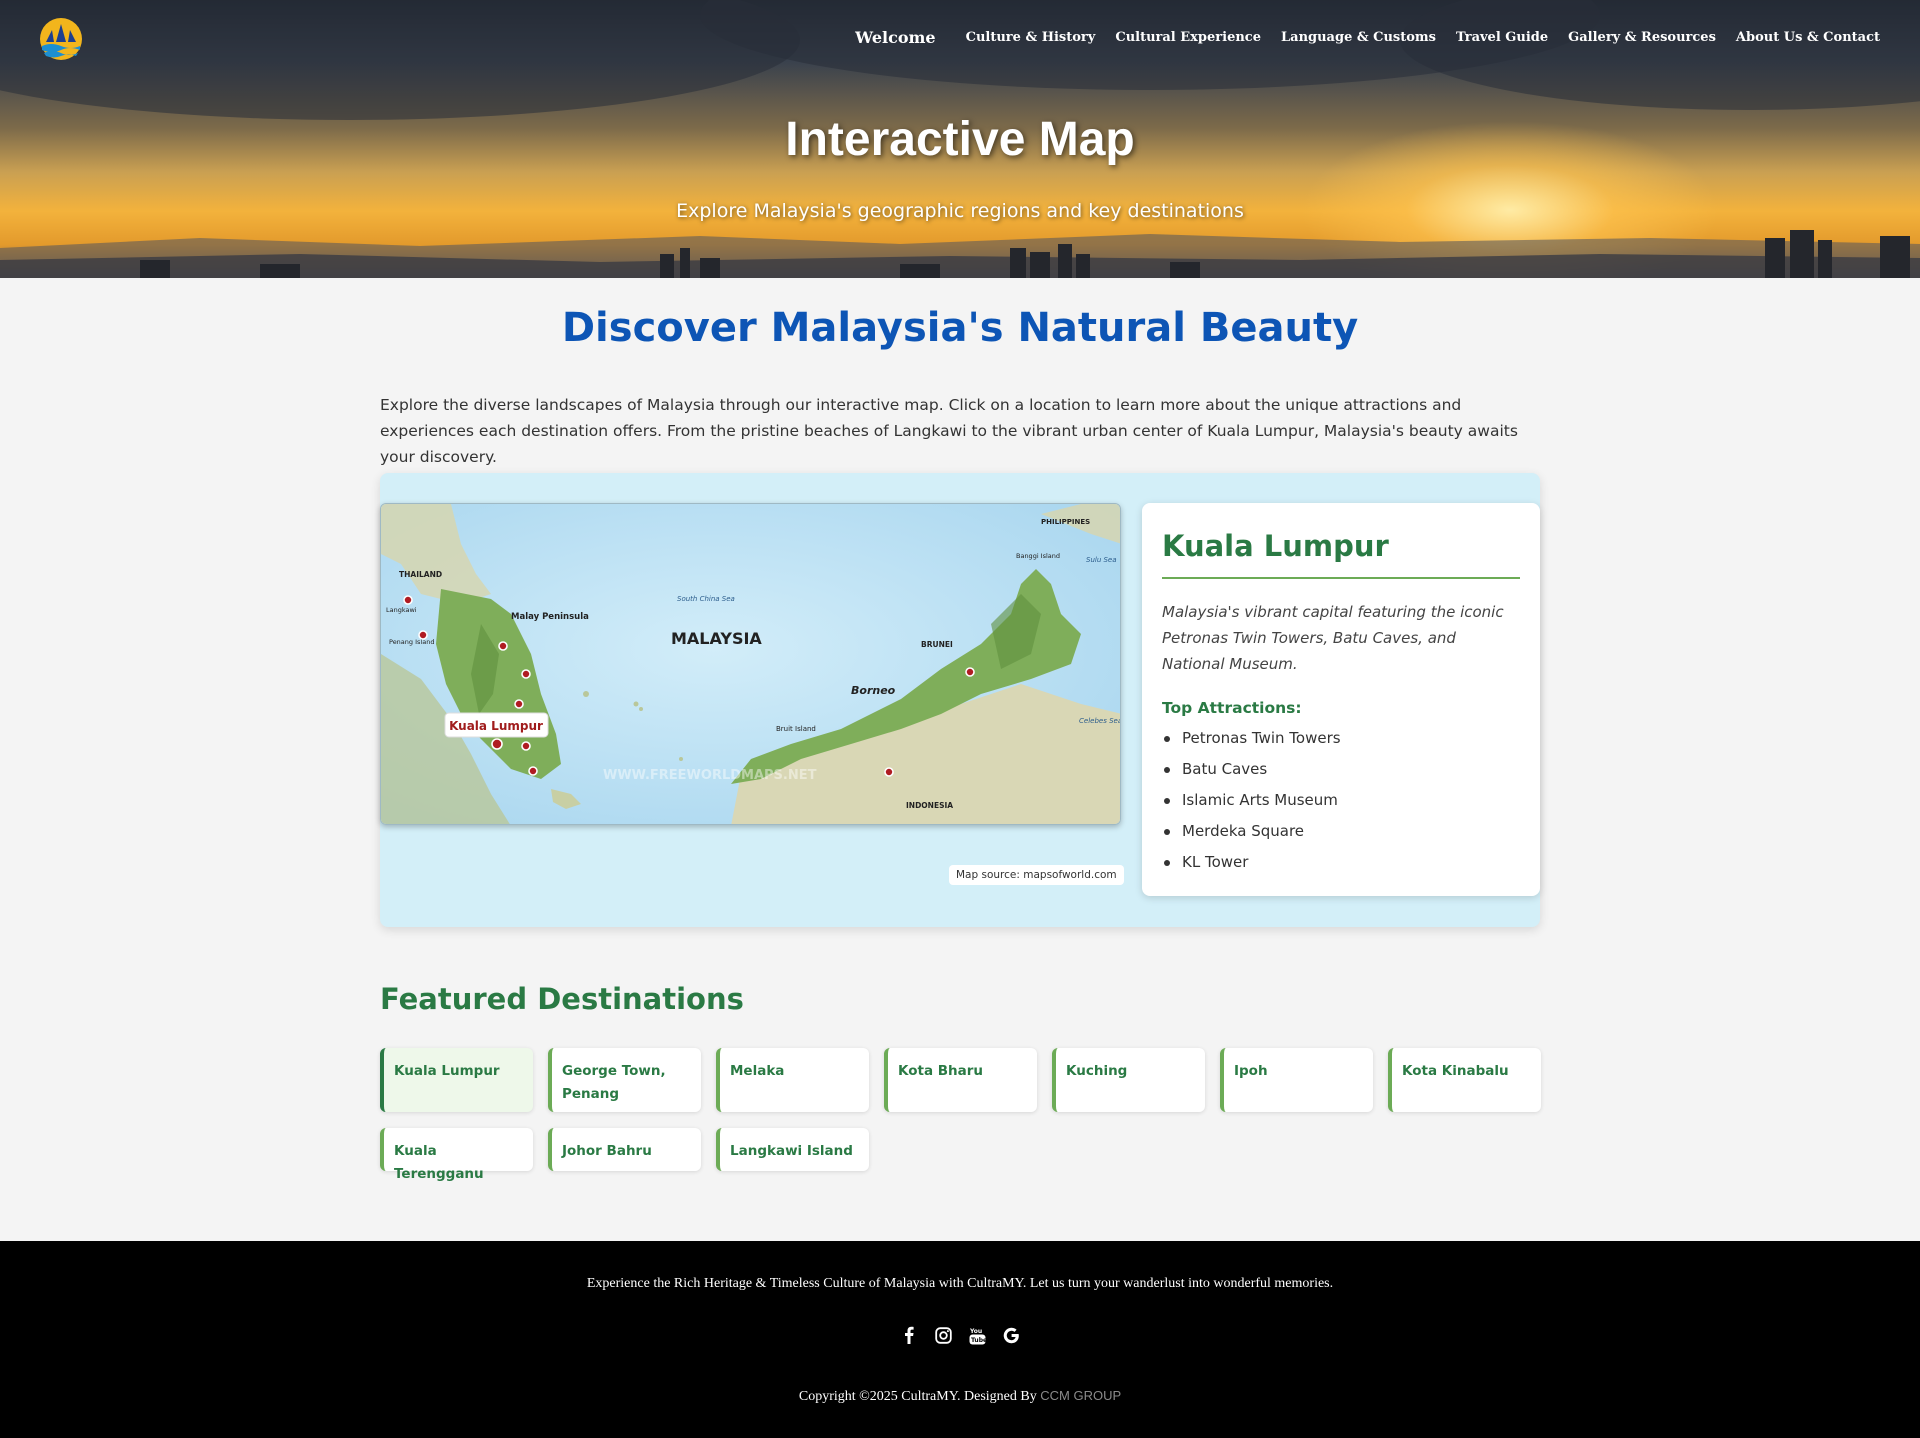  What do you see at coordinates (411, 642) in the screenshot?
I see `map-label-penang: Penang Island` at bounding box center [411, 642].